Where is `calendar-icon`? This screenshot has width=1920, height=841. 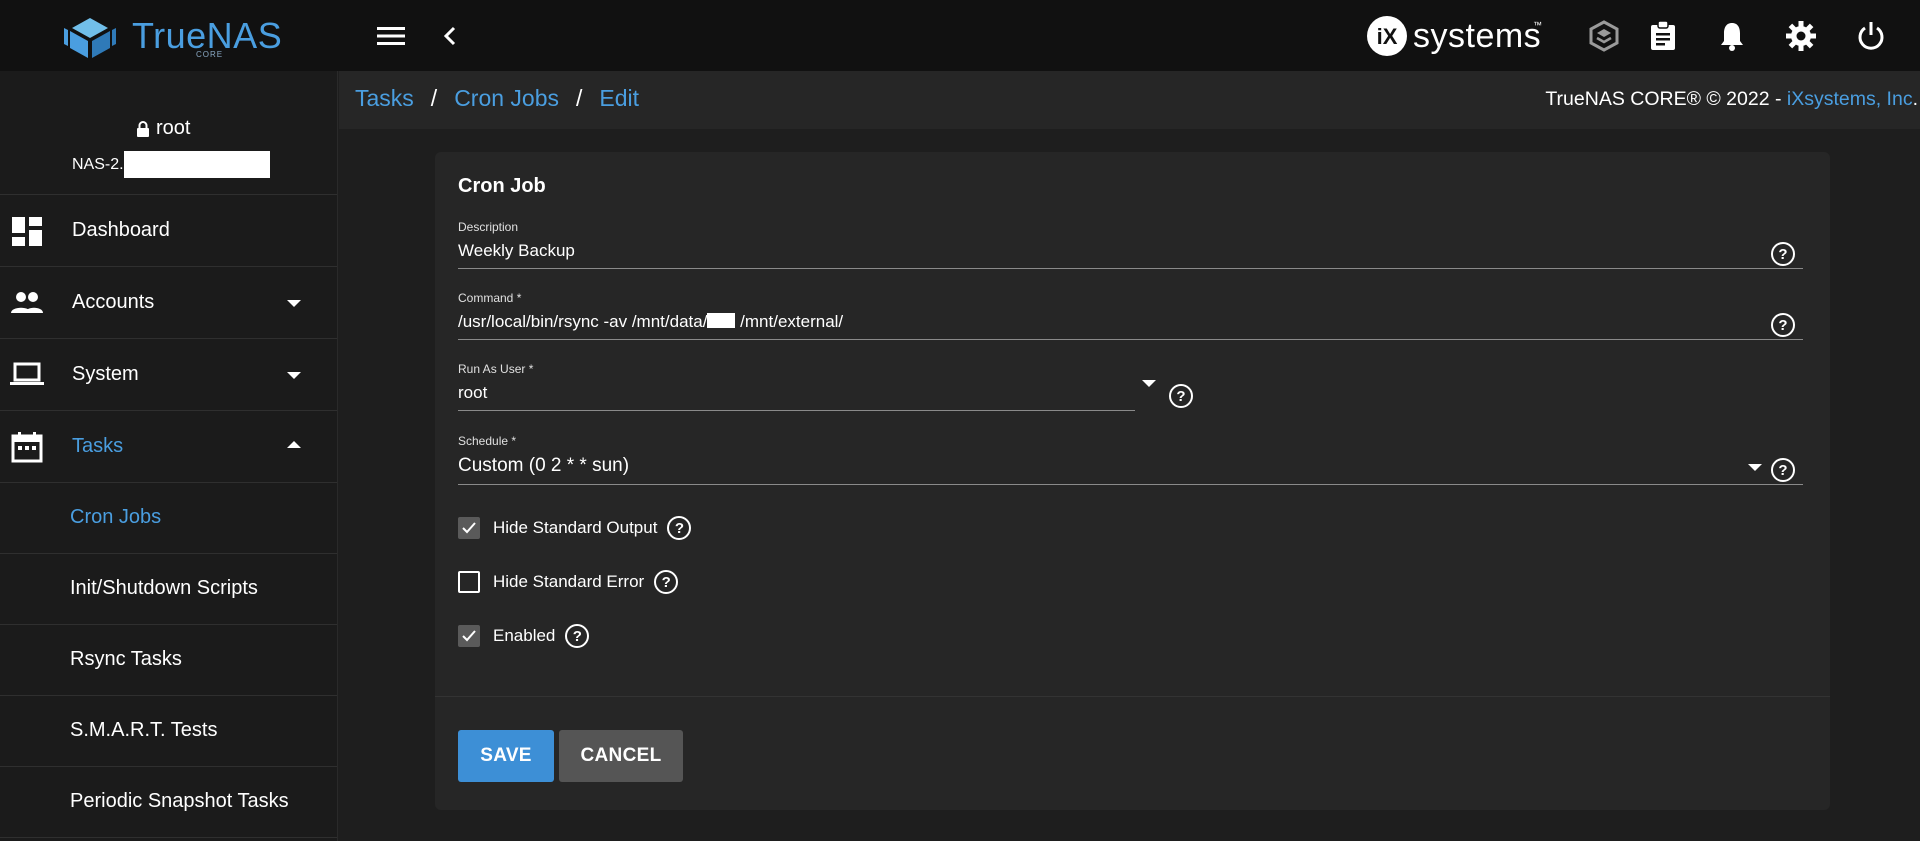 calendar-icon is located at coordinates (27, 447).